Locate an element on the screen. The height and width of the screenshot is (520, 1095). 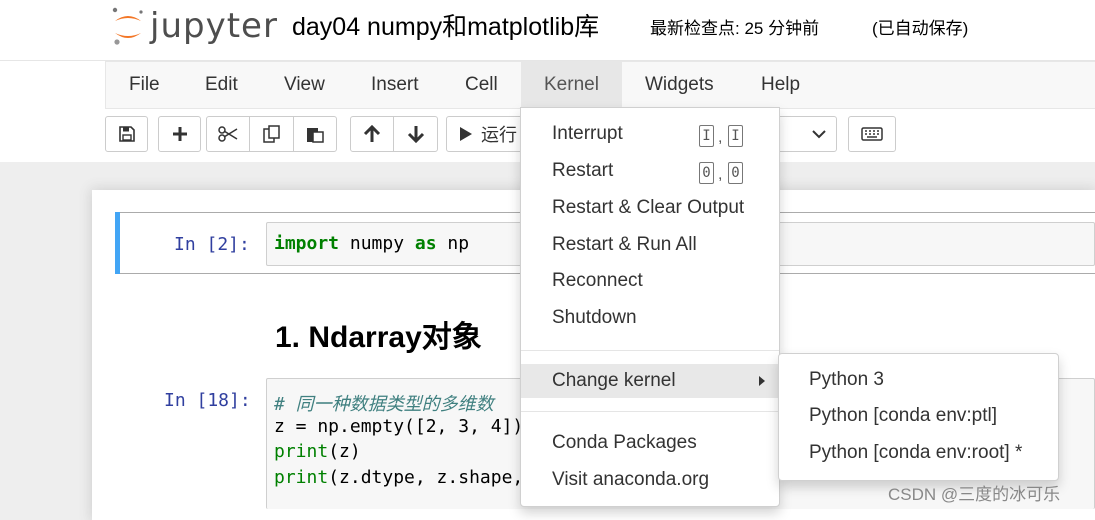
jupyter-logo-icon is located at coordinates (127, 26).